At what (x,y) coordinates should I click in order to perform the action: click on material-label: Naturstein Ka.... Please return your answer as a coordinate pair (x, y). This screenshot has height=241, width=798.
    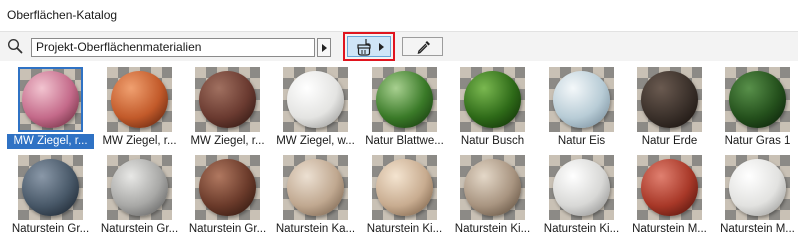
    Looking at the image, I should click on (315, 229).